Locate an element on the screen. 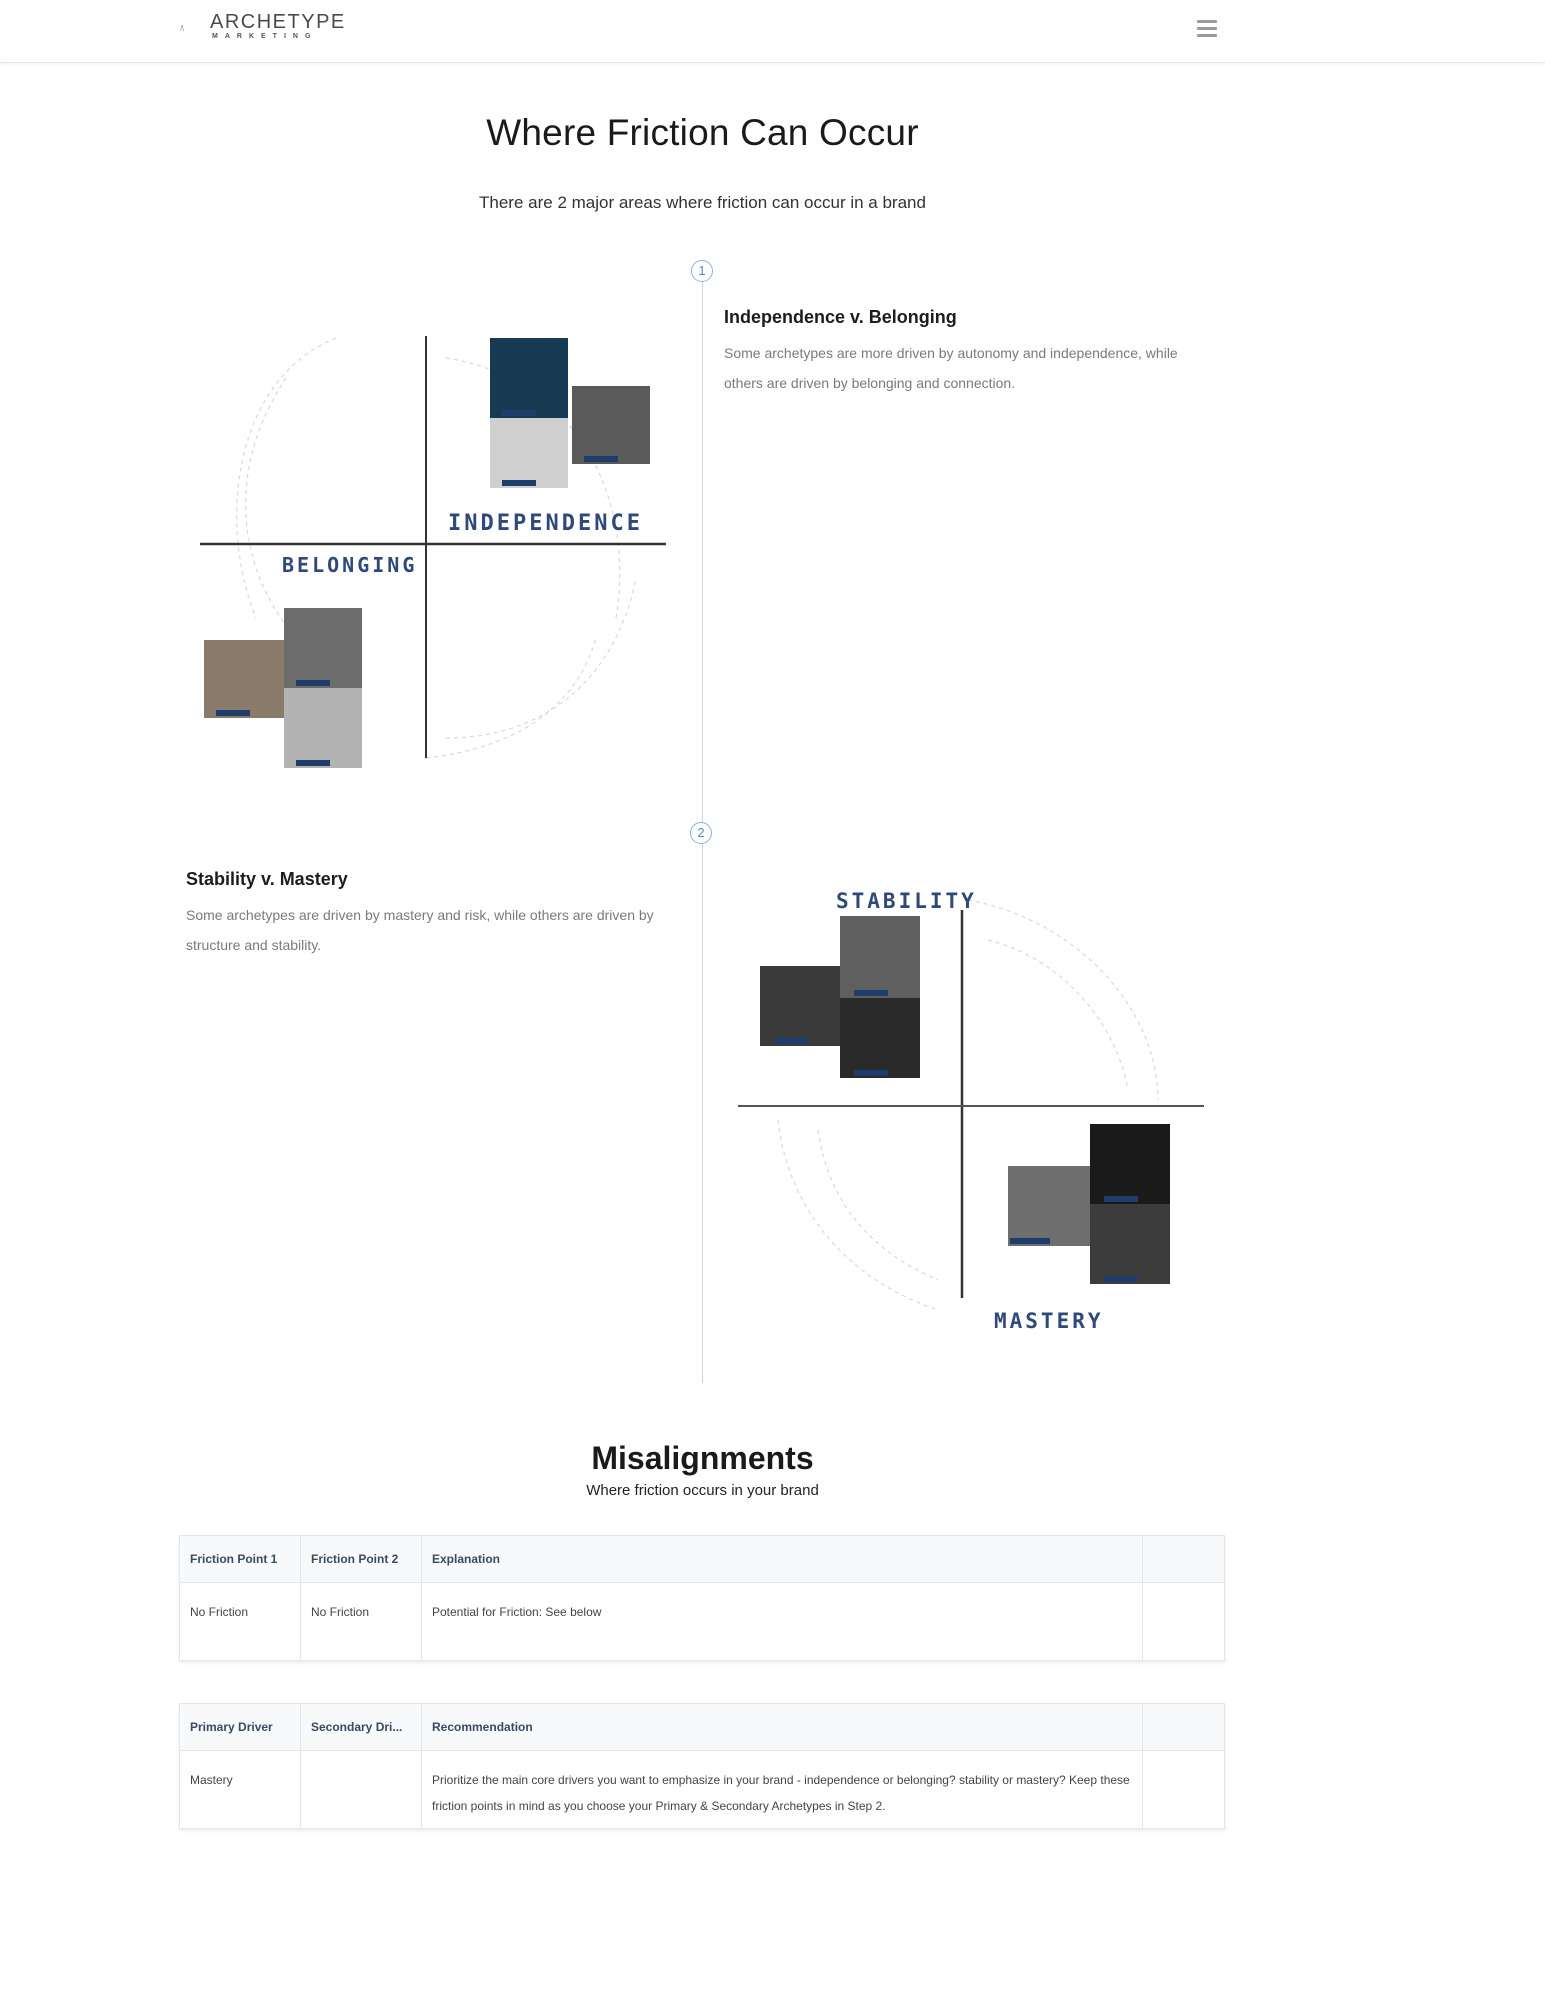 Image resolution: width=1545 pixels, height=2000 pixels. table-cell: Mastery is located at coordinates (240, 1789).